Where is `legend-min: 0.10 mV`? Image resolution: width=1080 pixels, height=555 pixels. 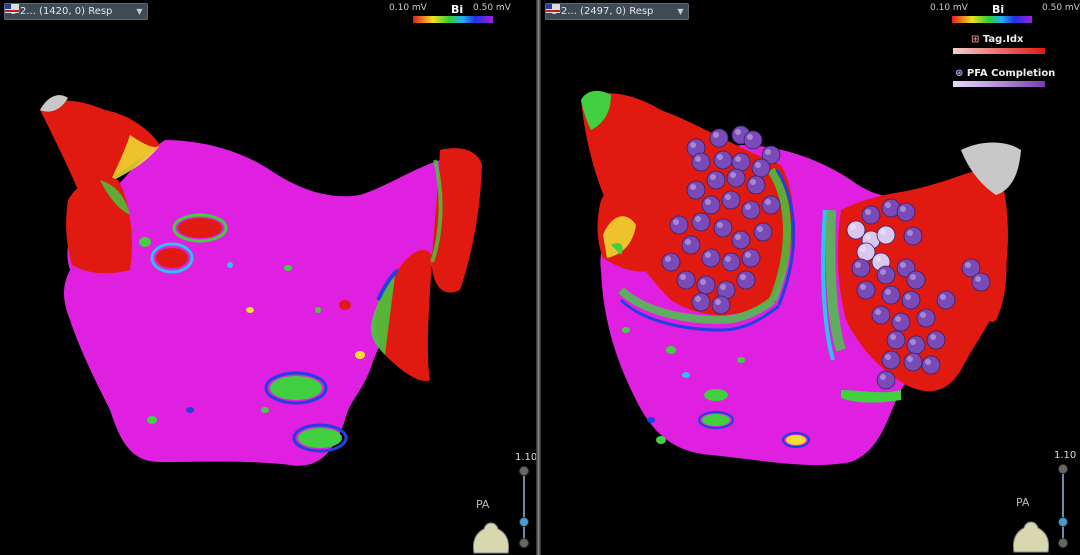
legend-min: 0.10 mV is located at coordinates (949, 8).